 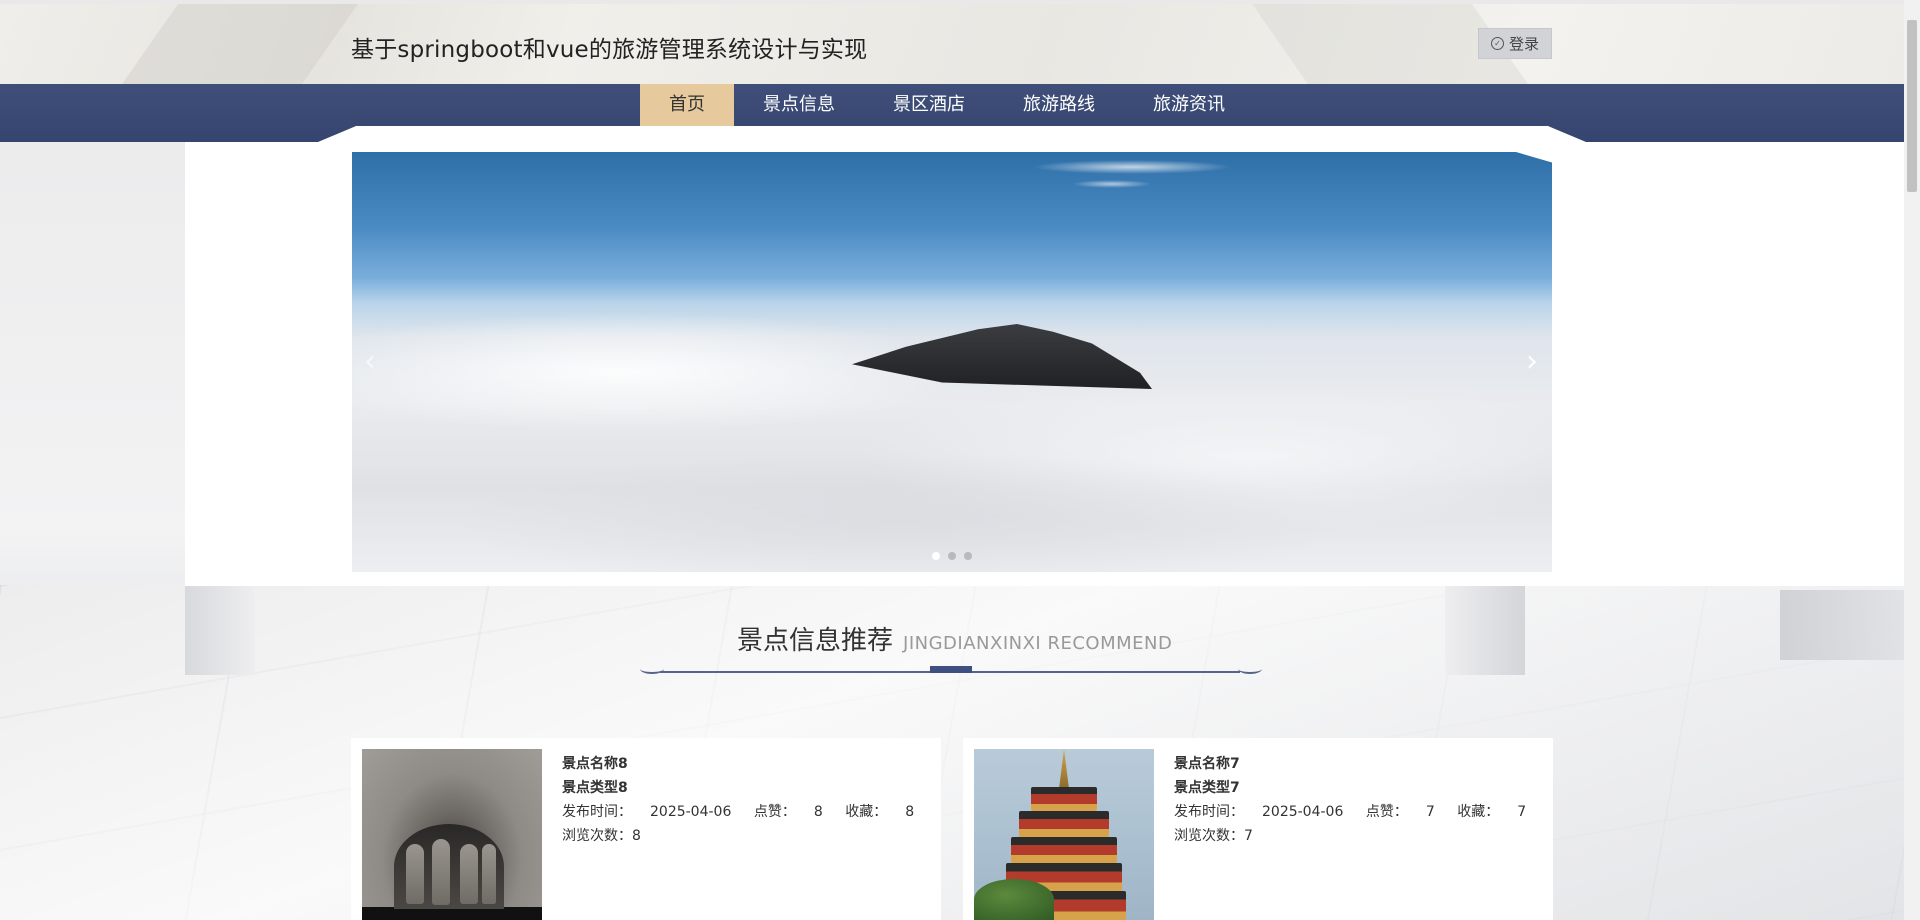 What do you see at coordinates (952, 44) in the screenshot?
I see `site-header: 基于springboot和vue的旅游管理系统设计与实现 ✓ 登录` at bounding box center [952, 44].